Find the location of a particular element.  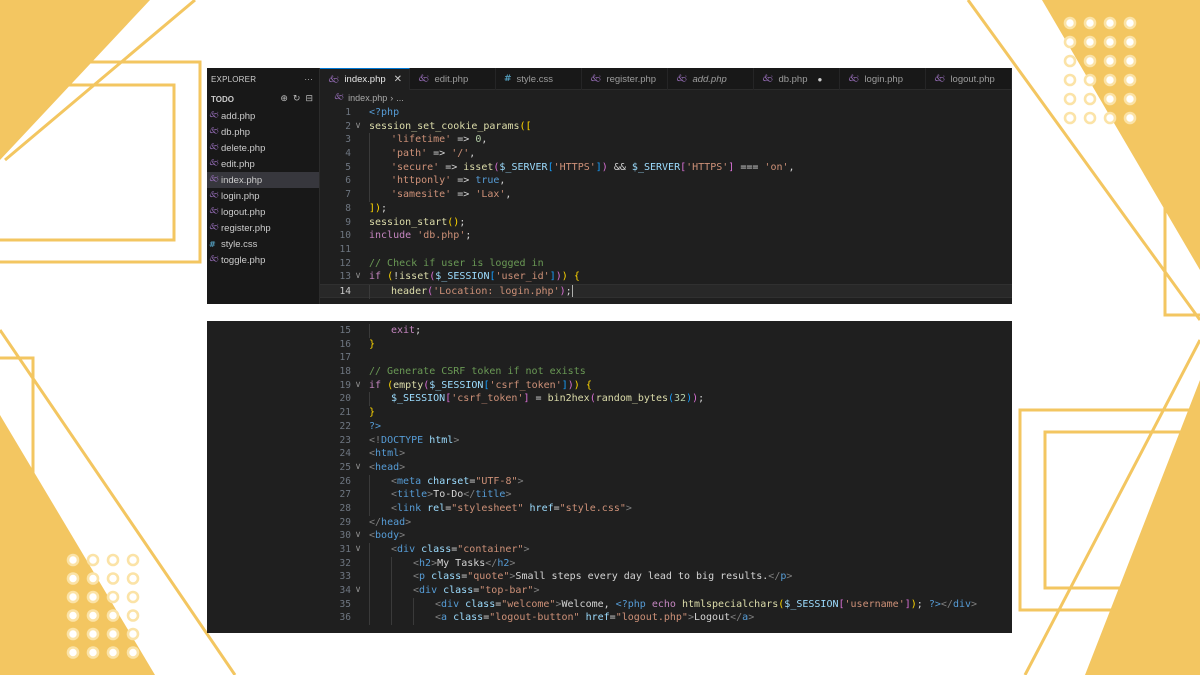

code-line: 13 ∨ if (!isset($_SESSION['user_id'])) { is located at coordinates (666, 277).